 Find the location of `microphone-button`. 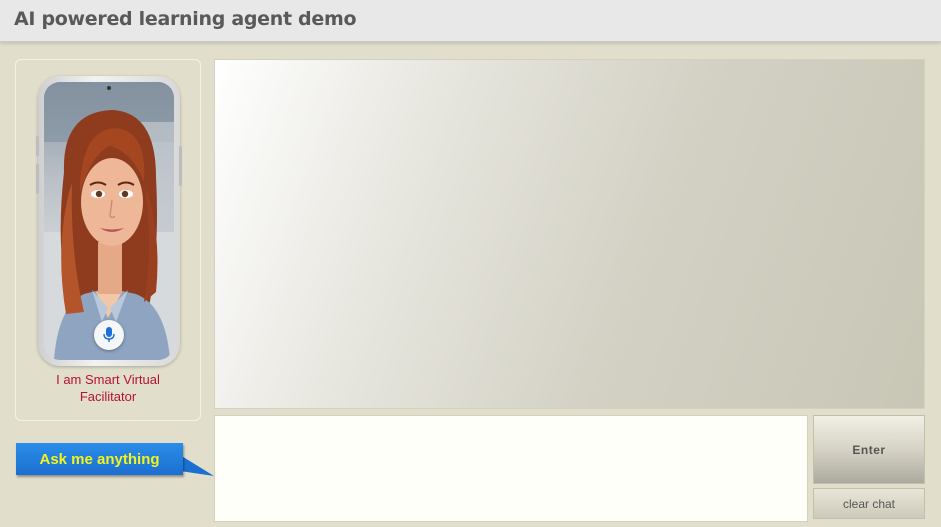

microphone-button is located at coordinates (109, 335).